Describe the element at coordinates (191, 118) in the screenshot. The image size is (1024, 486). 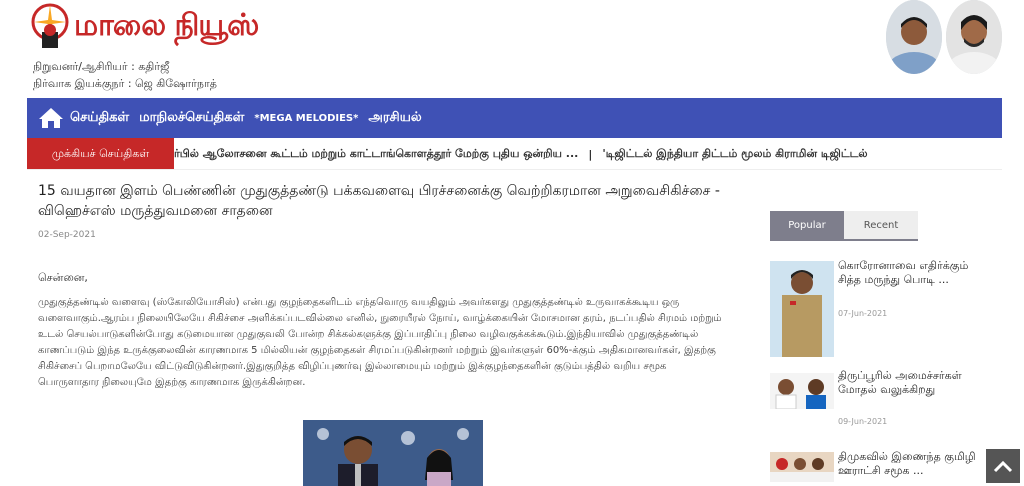
I see `nav-item-state-news: மாநிலச்செய்திகள்` at that location.